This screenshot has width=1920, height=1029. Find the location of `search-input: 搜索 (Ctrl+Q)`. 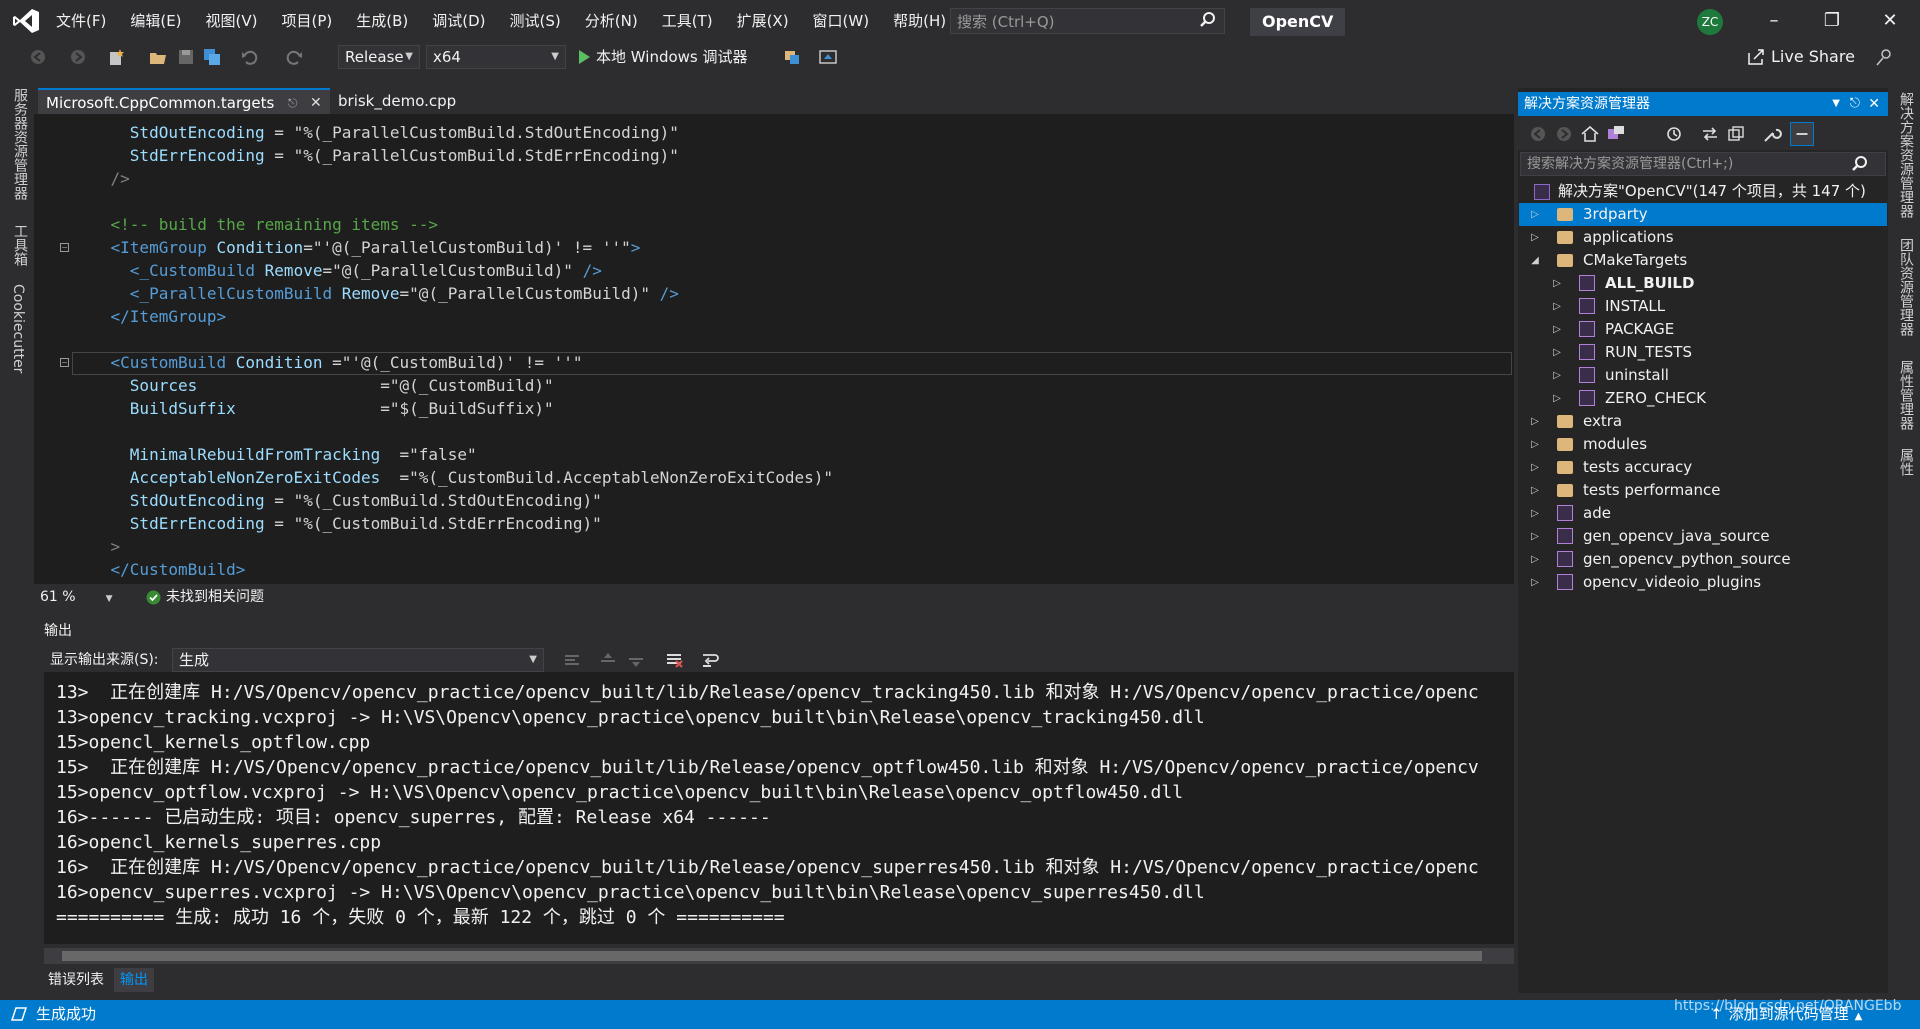

search-input: 搜索 (Ctrl+Q) is located at coordinates (1087, 21).